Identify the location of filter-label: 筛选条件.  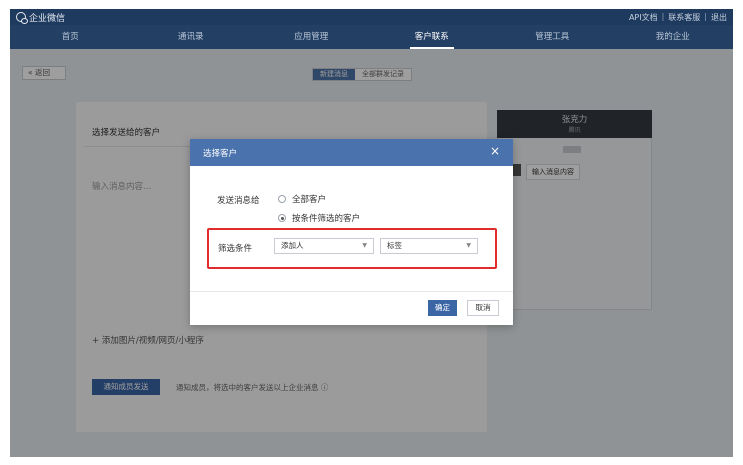
(235, 249).